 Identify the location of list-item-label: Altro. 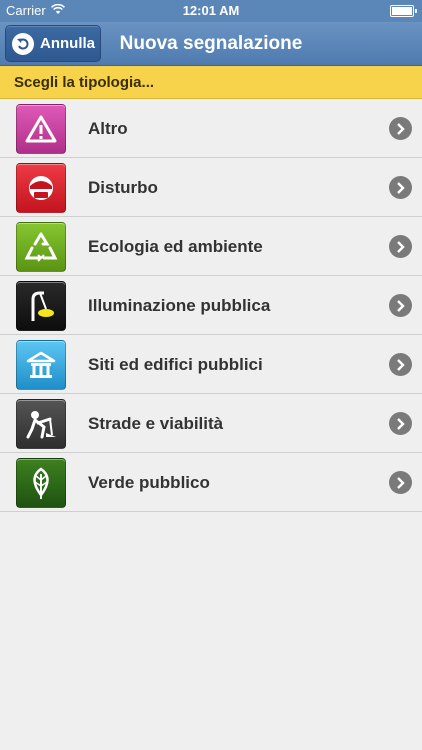
(108, 128).